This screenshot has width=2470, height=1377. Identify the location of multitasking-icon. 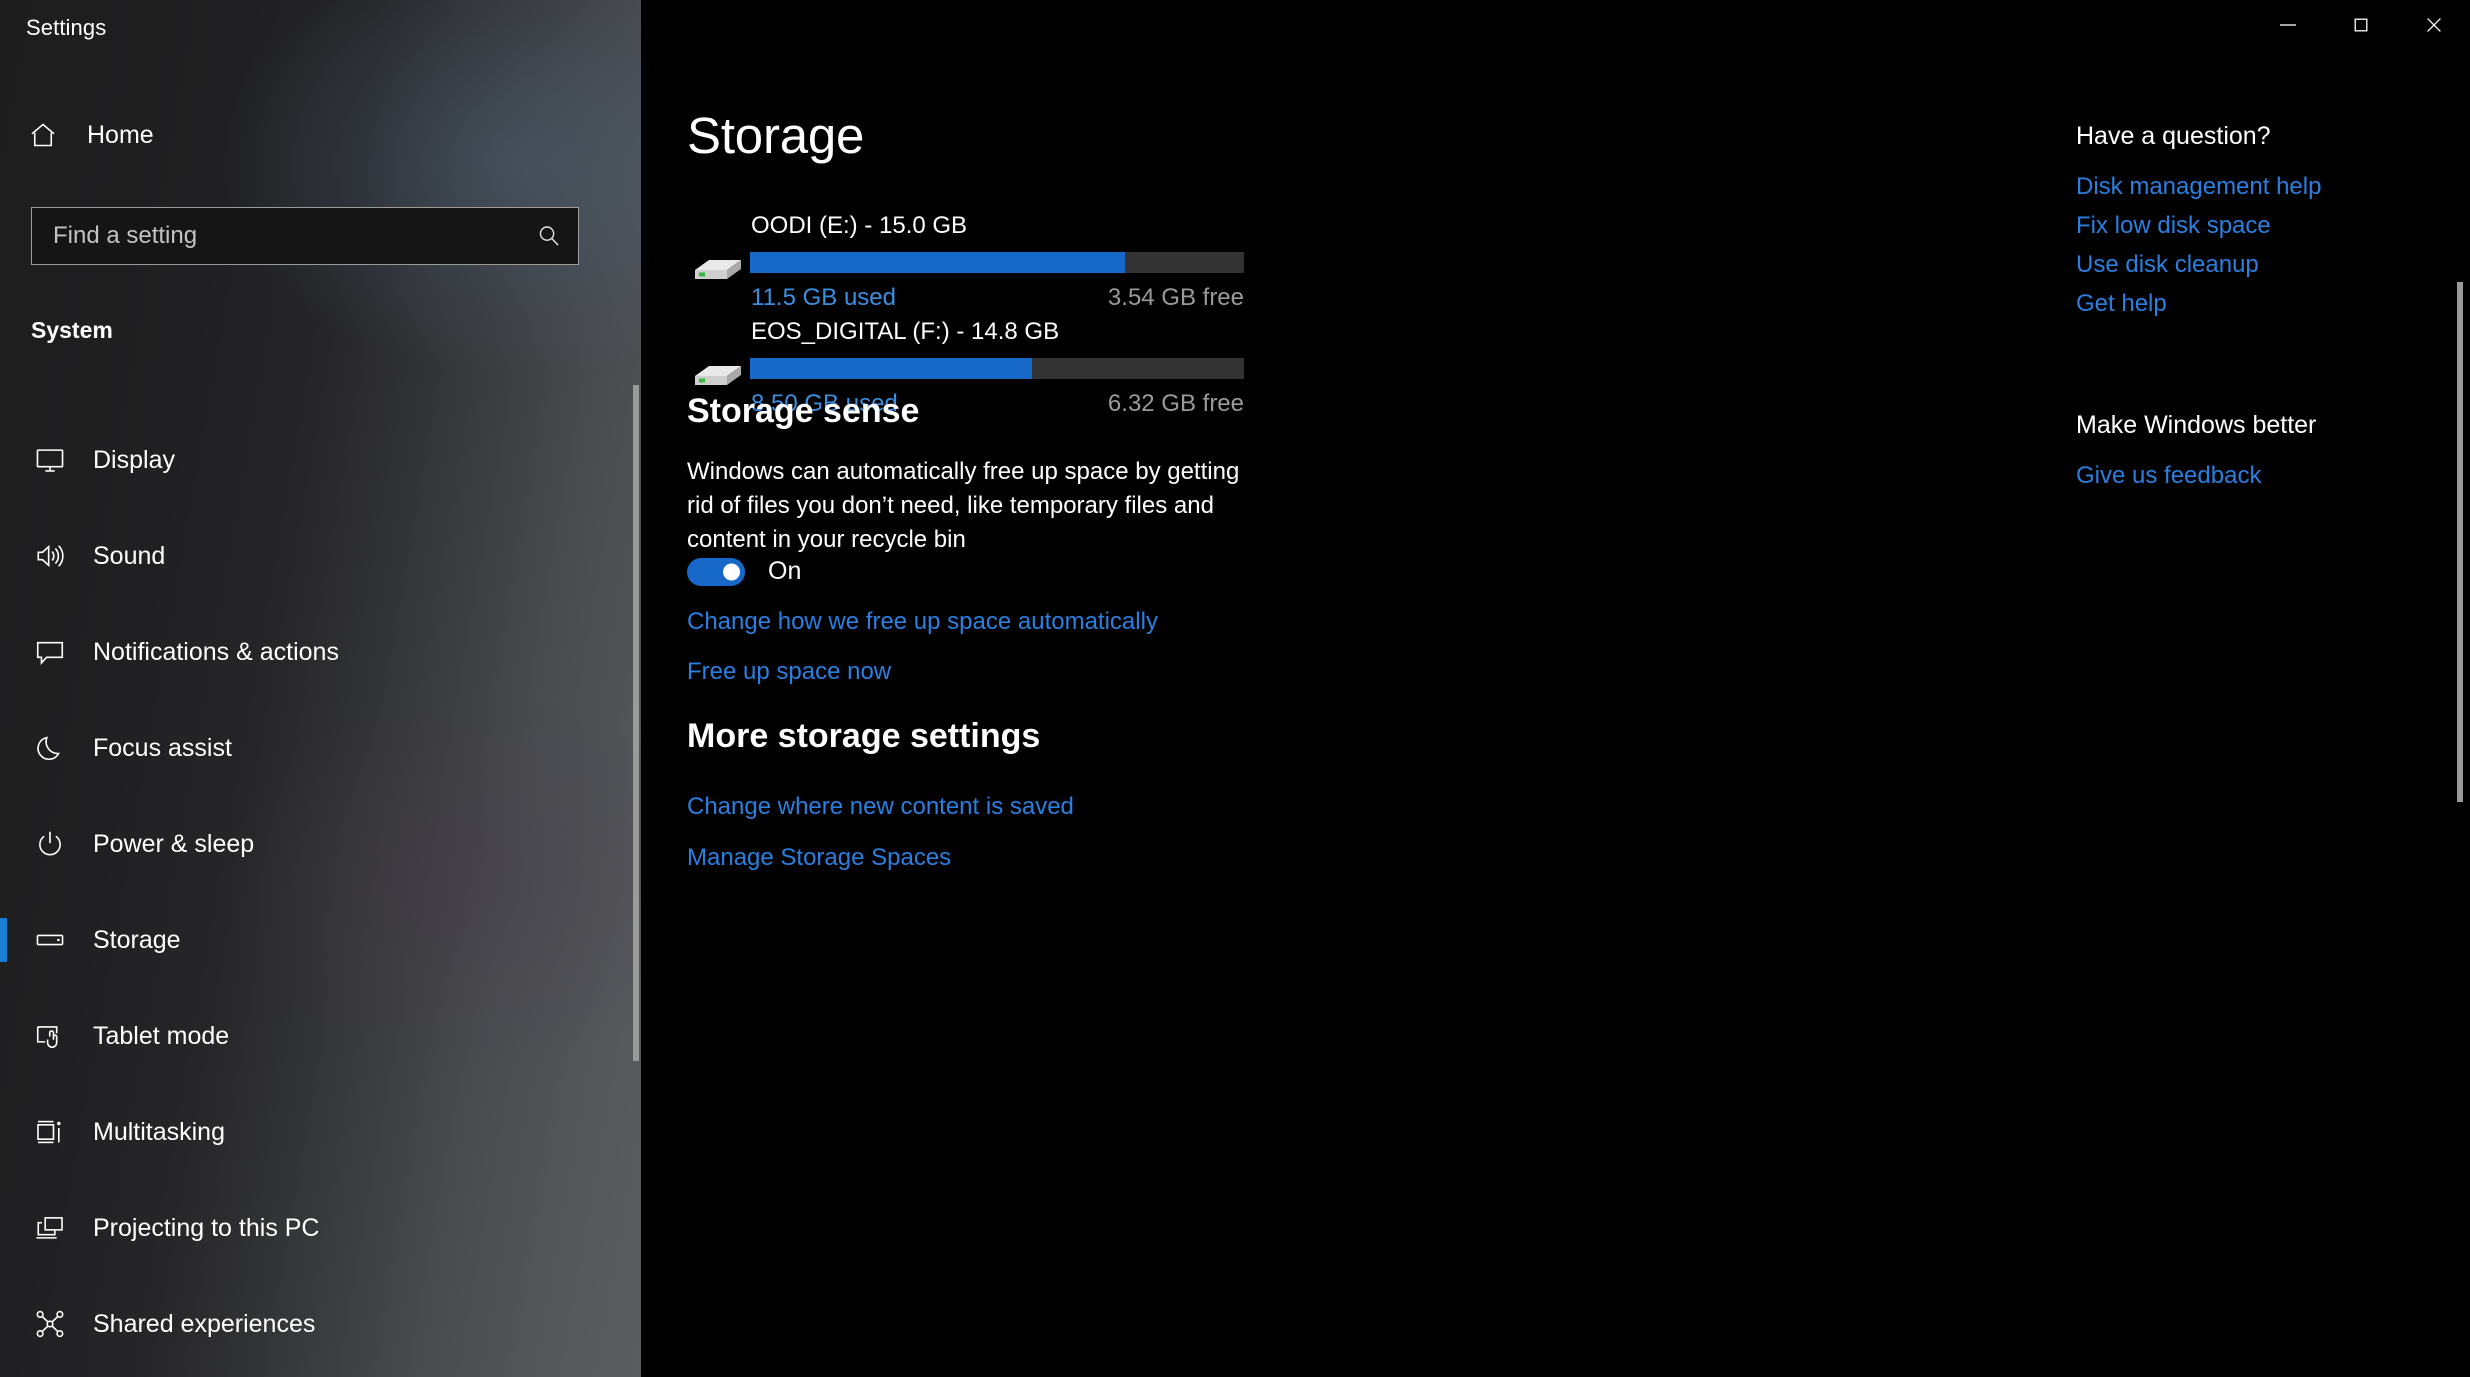
(50, 1132).